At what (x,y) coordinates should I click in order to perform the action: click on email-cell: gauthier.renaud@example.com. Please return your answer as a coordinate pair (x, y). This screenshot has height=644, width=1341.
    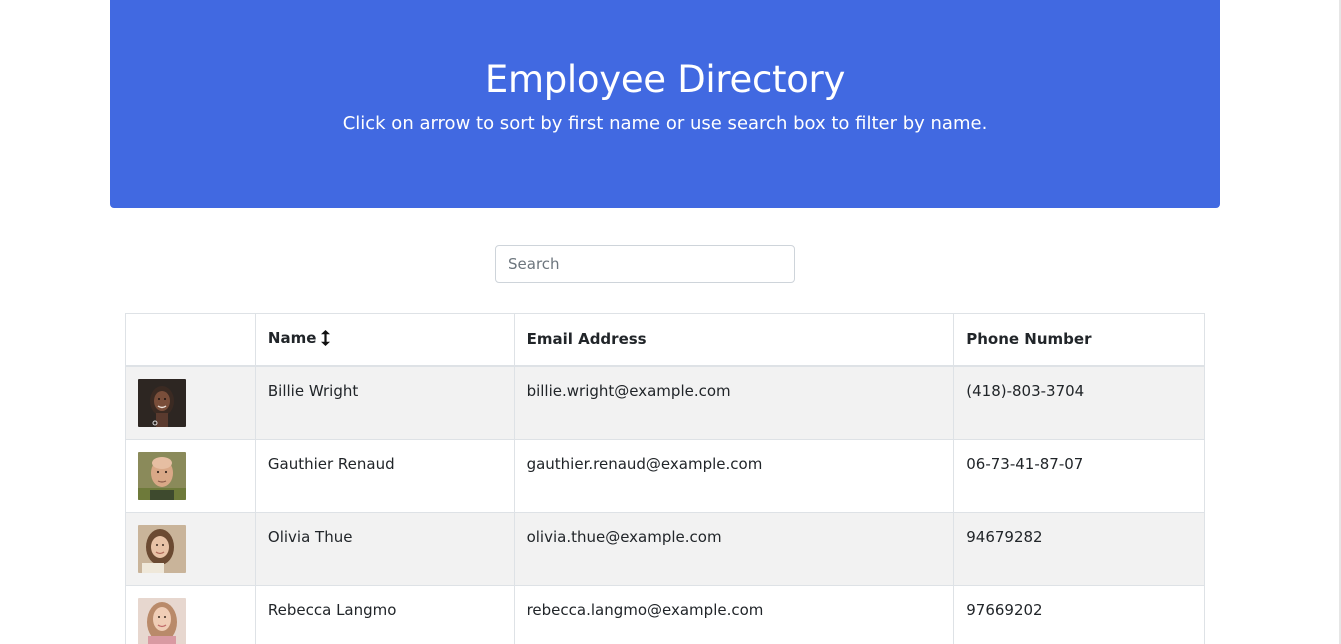
    Looking at the image, I should click on (734, 475).